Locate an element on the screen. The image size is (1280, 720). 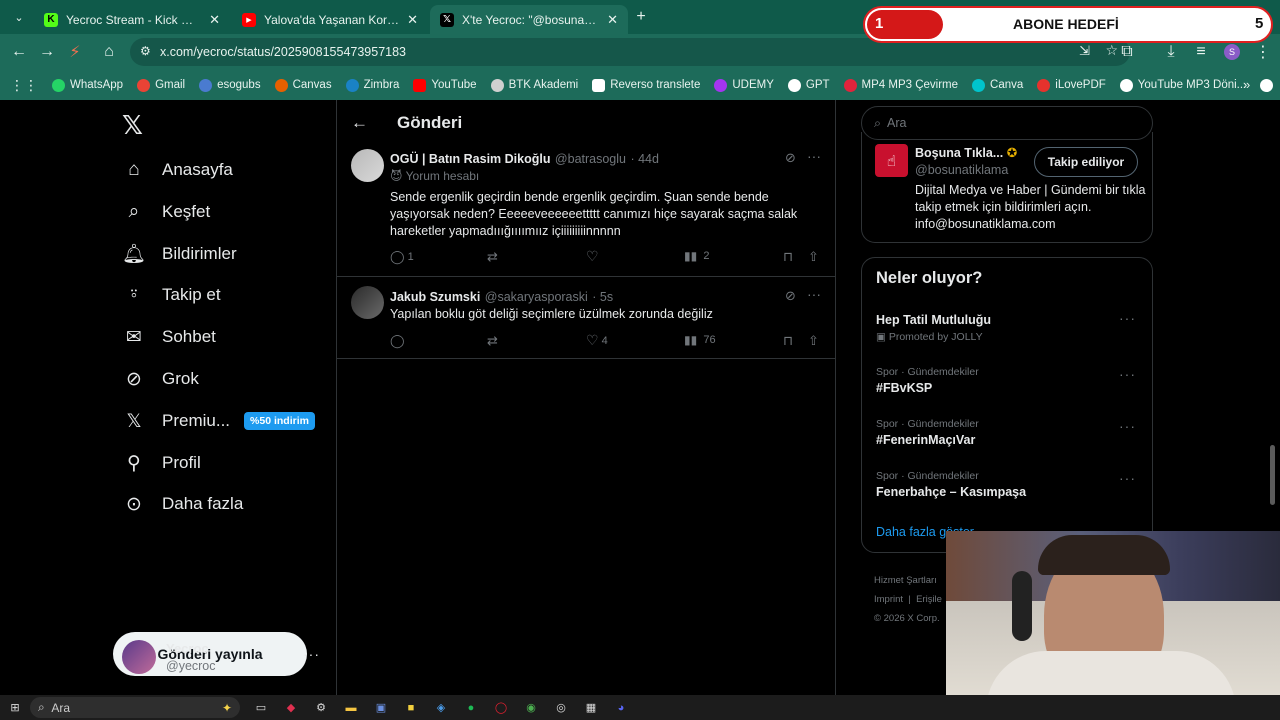
bookmark-udemy: UDEMY is located at coordinates (744, 85).